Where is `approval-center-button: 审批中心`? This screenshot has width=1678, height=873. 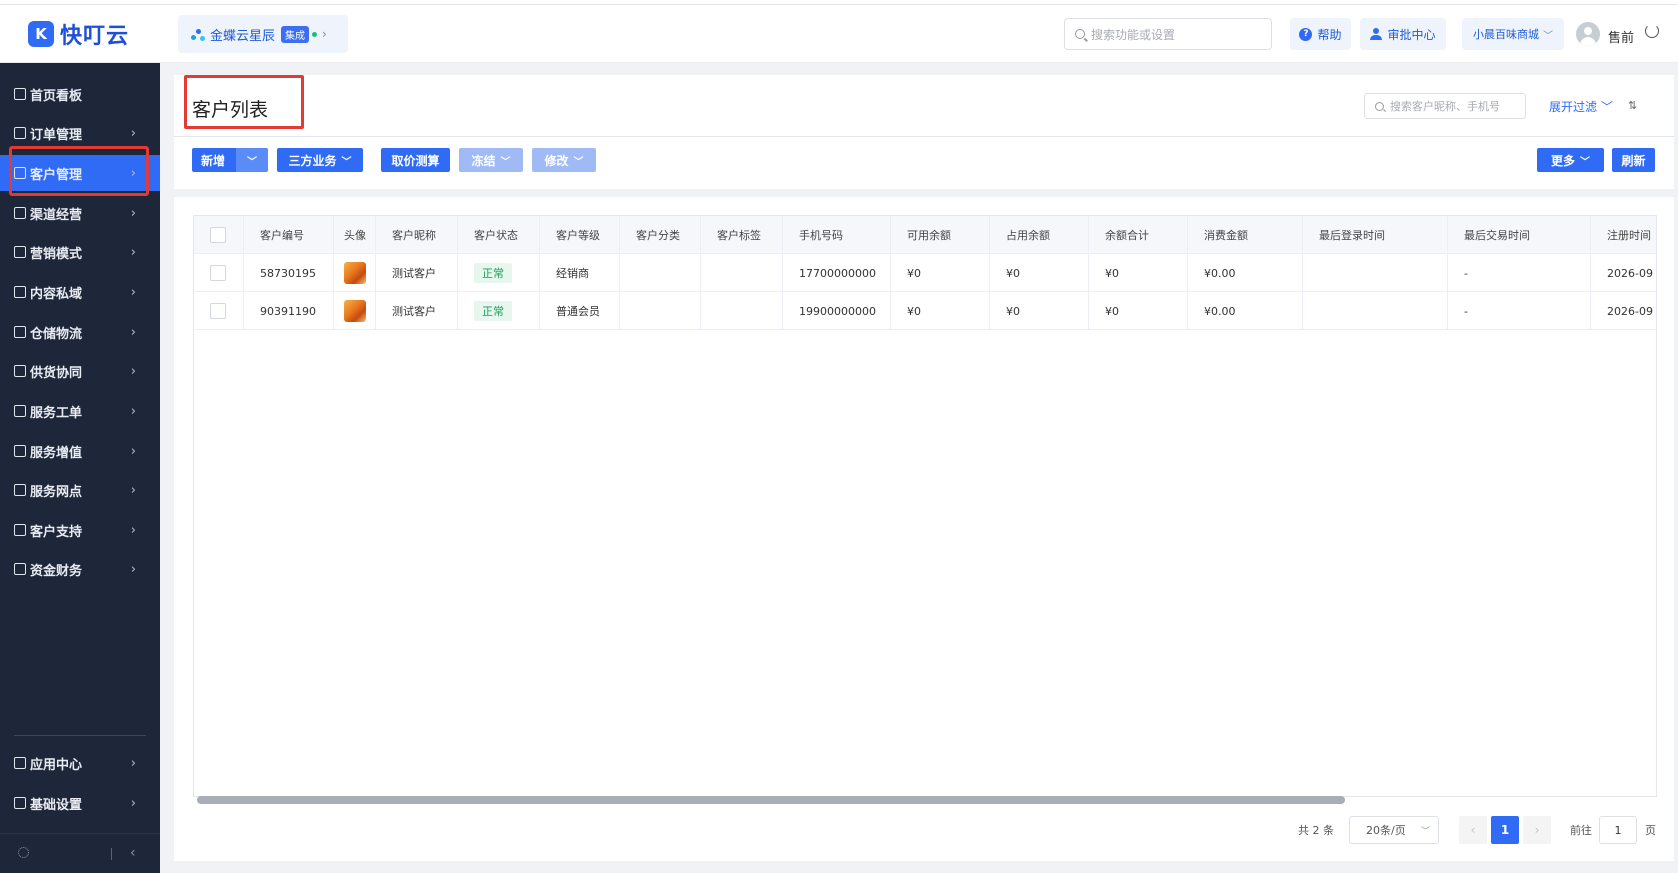
approval-center-button: 审批中心 is located at coordinates (1403, 34).